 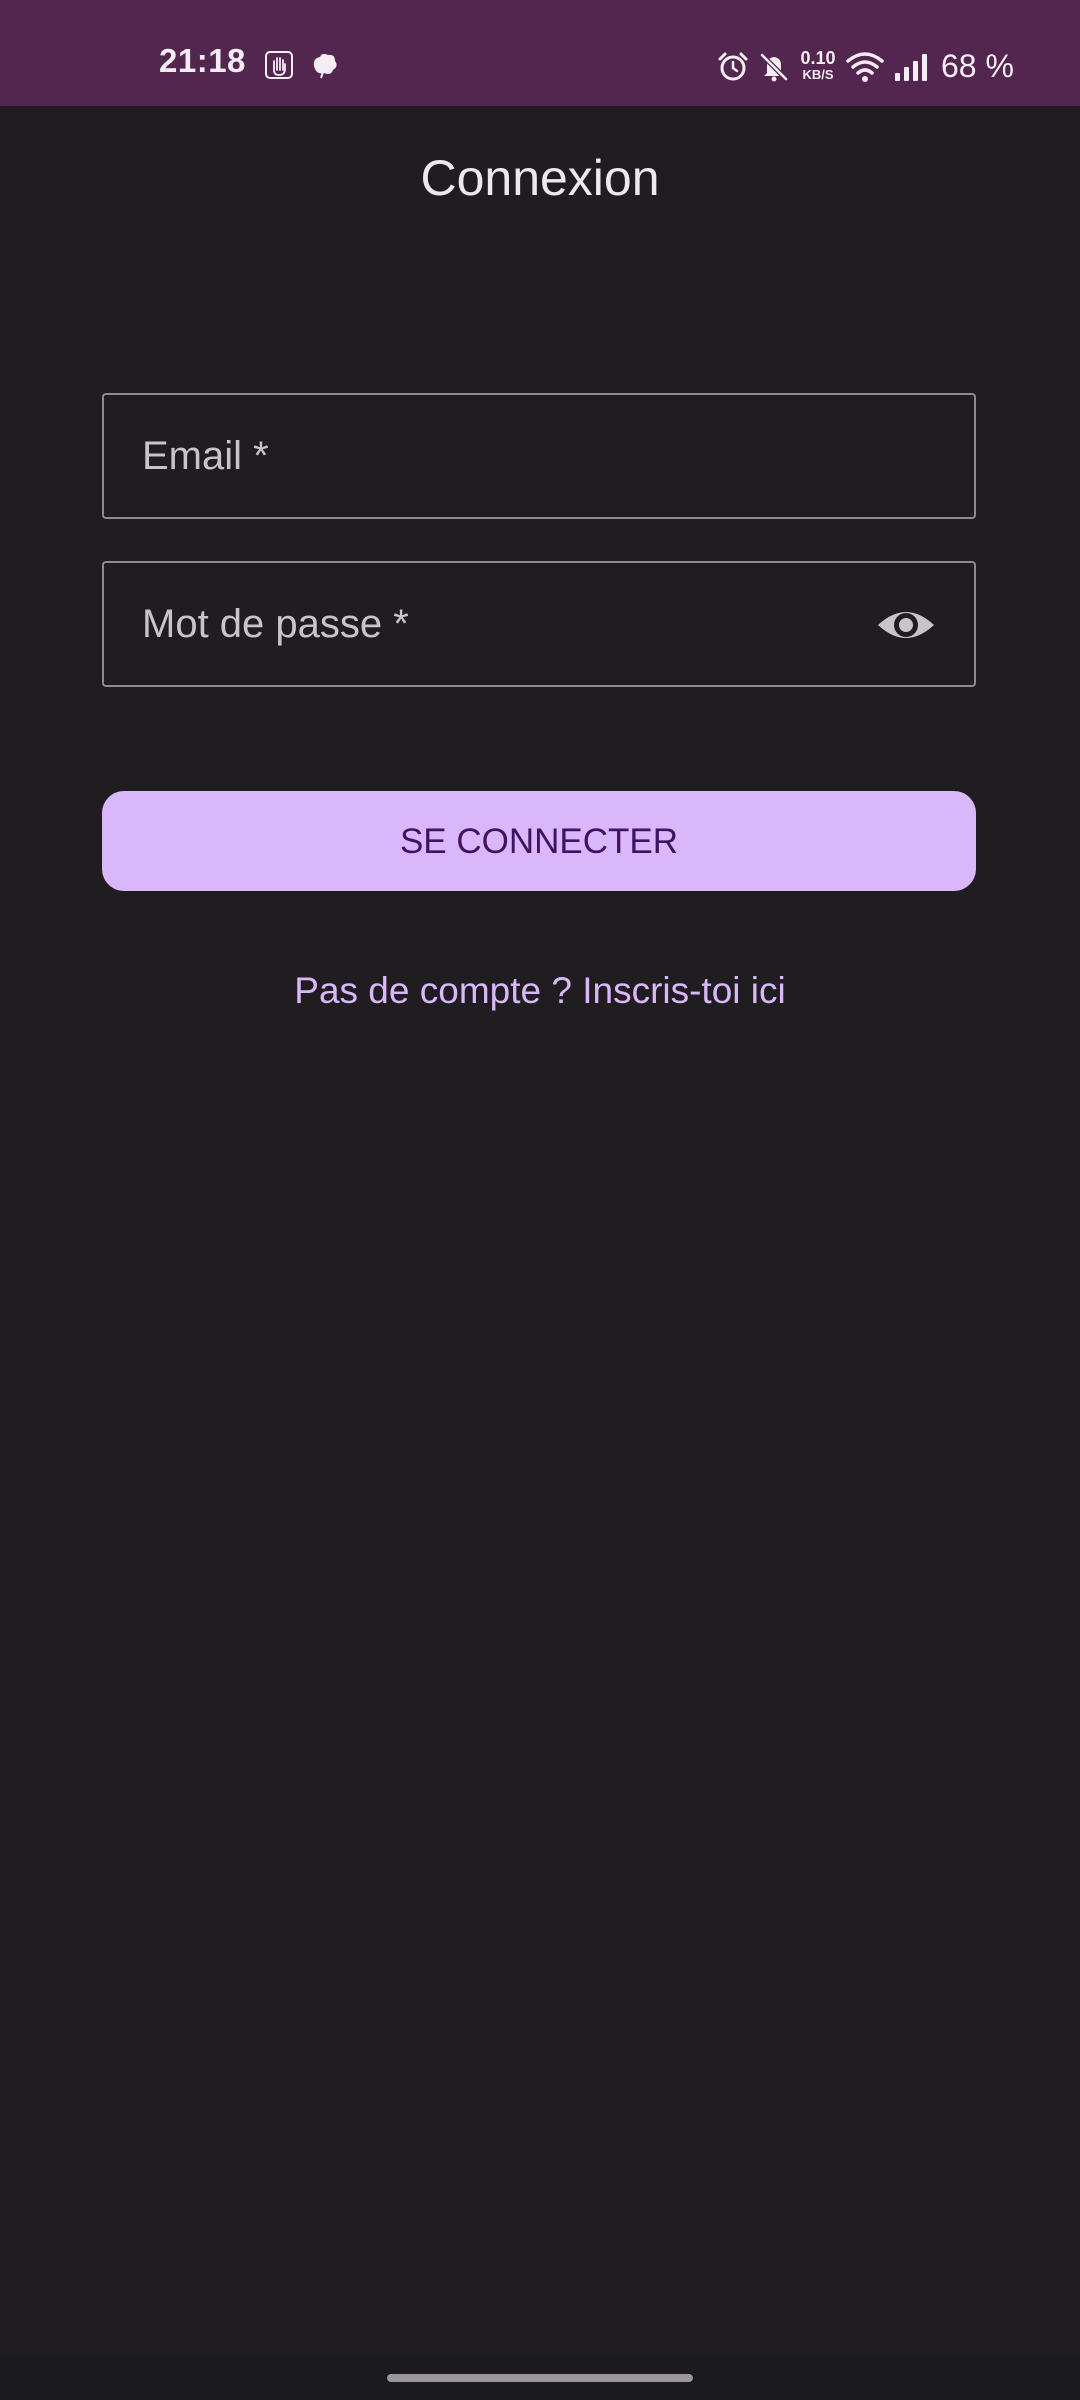 What do you see at coordinates (540, 991) in the screenshot?
I see `signup-link: Pas de compte ? Inscris-toi ici` at bounding box center [540, 991].